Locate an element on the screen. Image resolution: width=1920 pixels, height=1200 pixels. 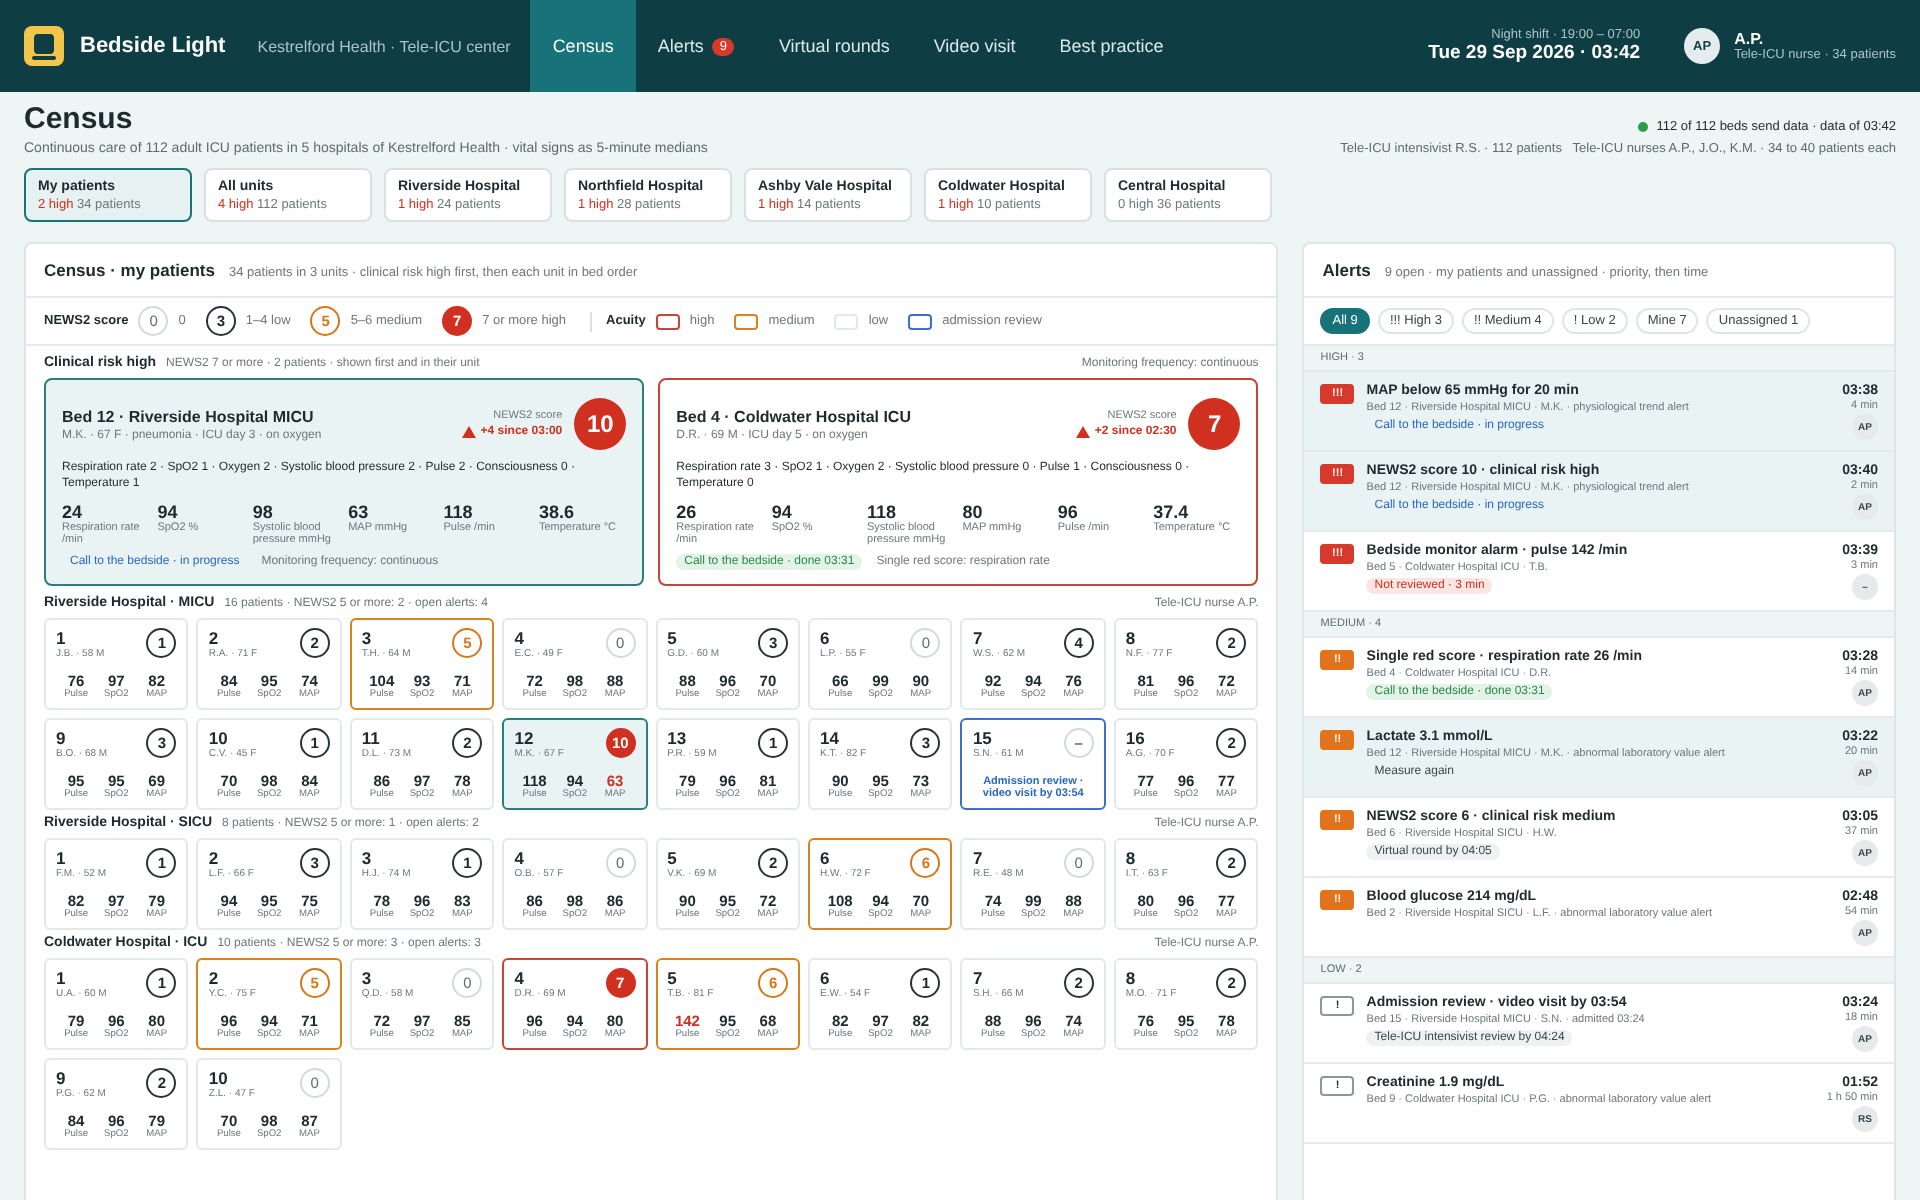
nav-tab: Best practice is located at coordinates (1111, 46).